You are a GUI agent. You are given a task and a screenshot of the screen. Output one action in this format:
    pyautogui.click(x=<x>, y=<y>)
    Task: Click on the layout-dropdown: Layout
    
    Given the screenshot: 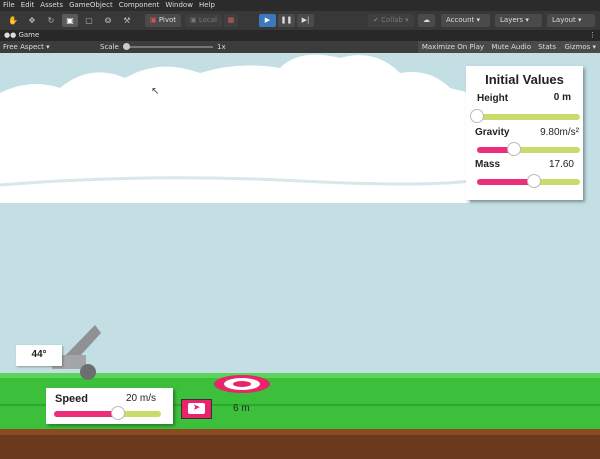 What is the action you would take?
    pyautogui.click(x=571, y=20)
    